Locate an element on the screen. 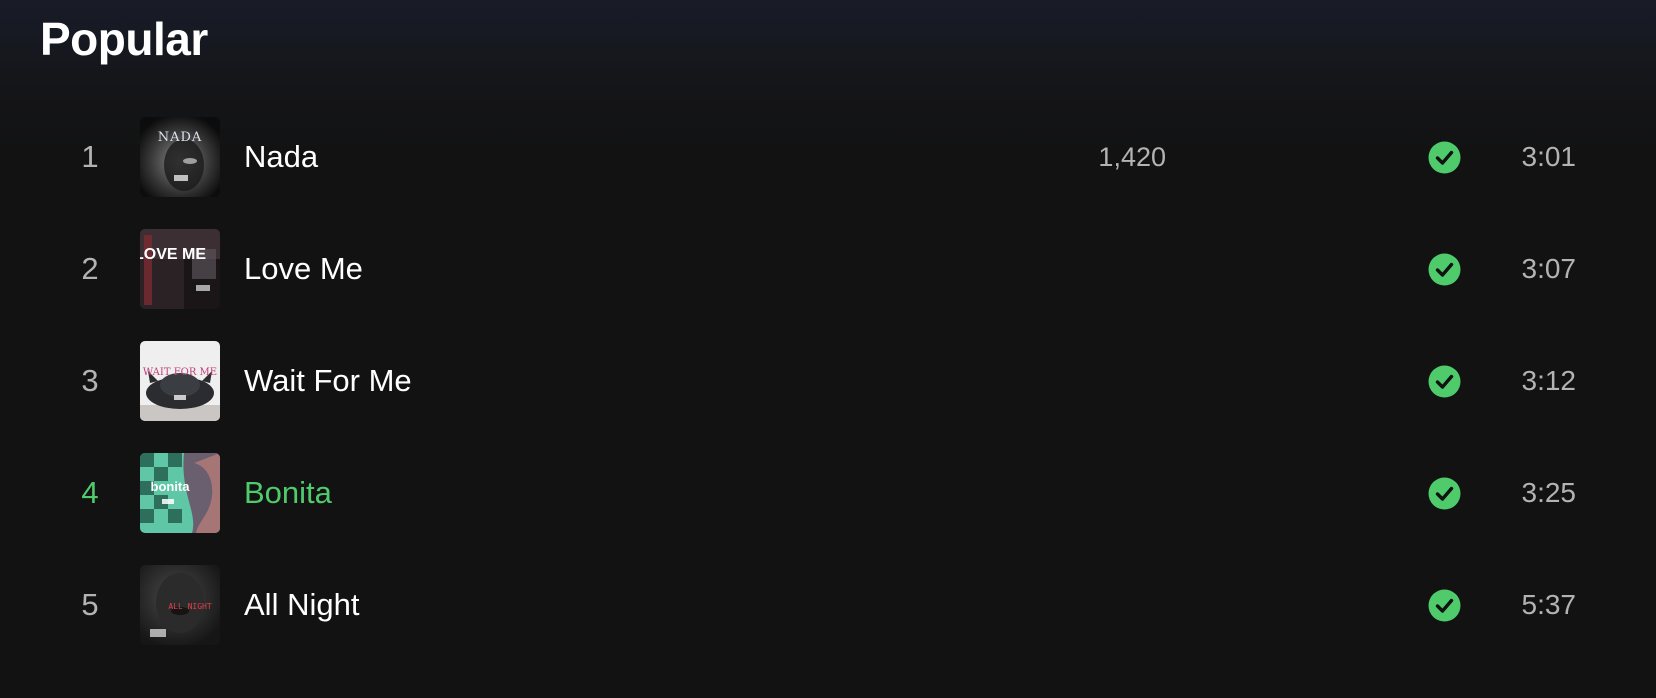 The height and width of the screenshot is (698, 1656). track-plays: 1,420 is located at coordinates (1132, 157).